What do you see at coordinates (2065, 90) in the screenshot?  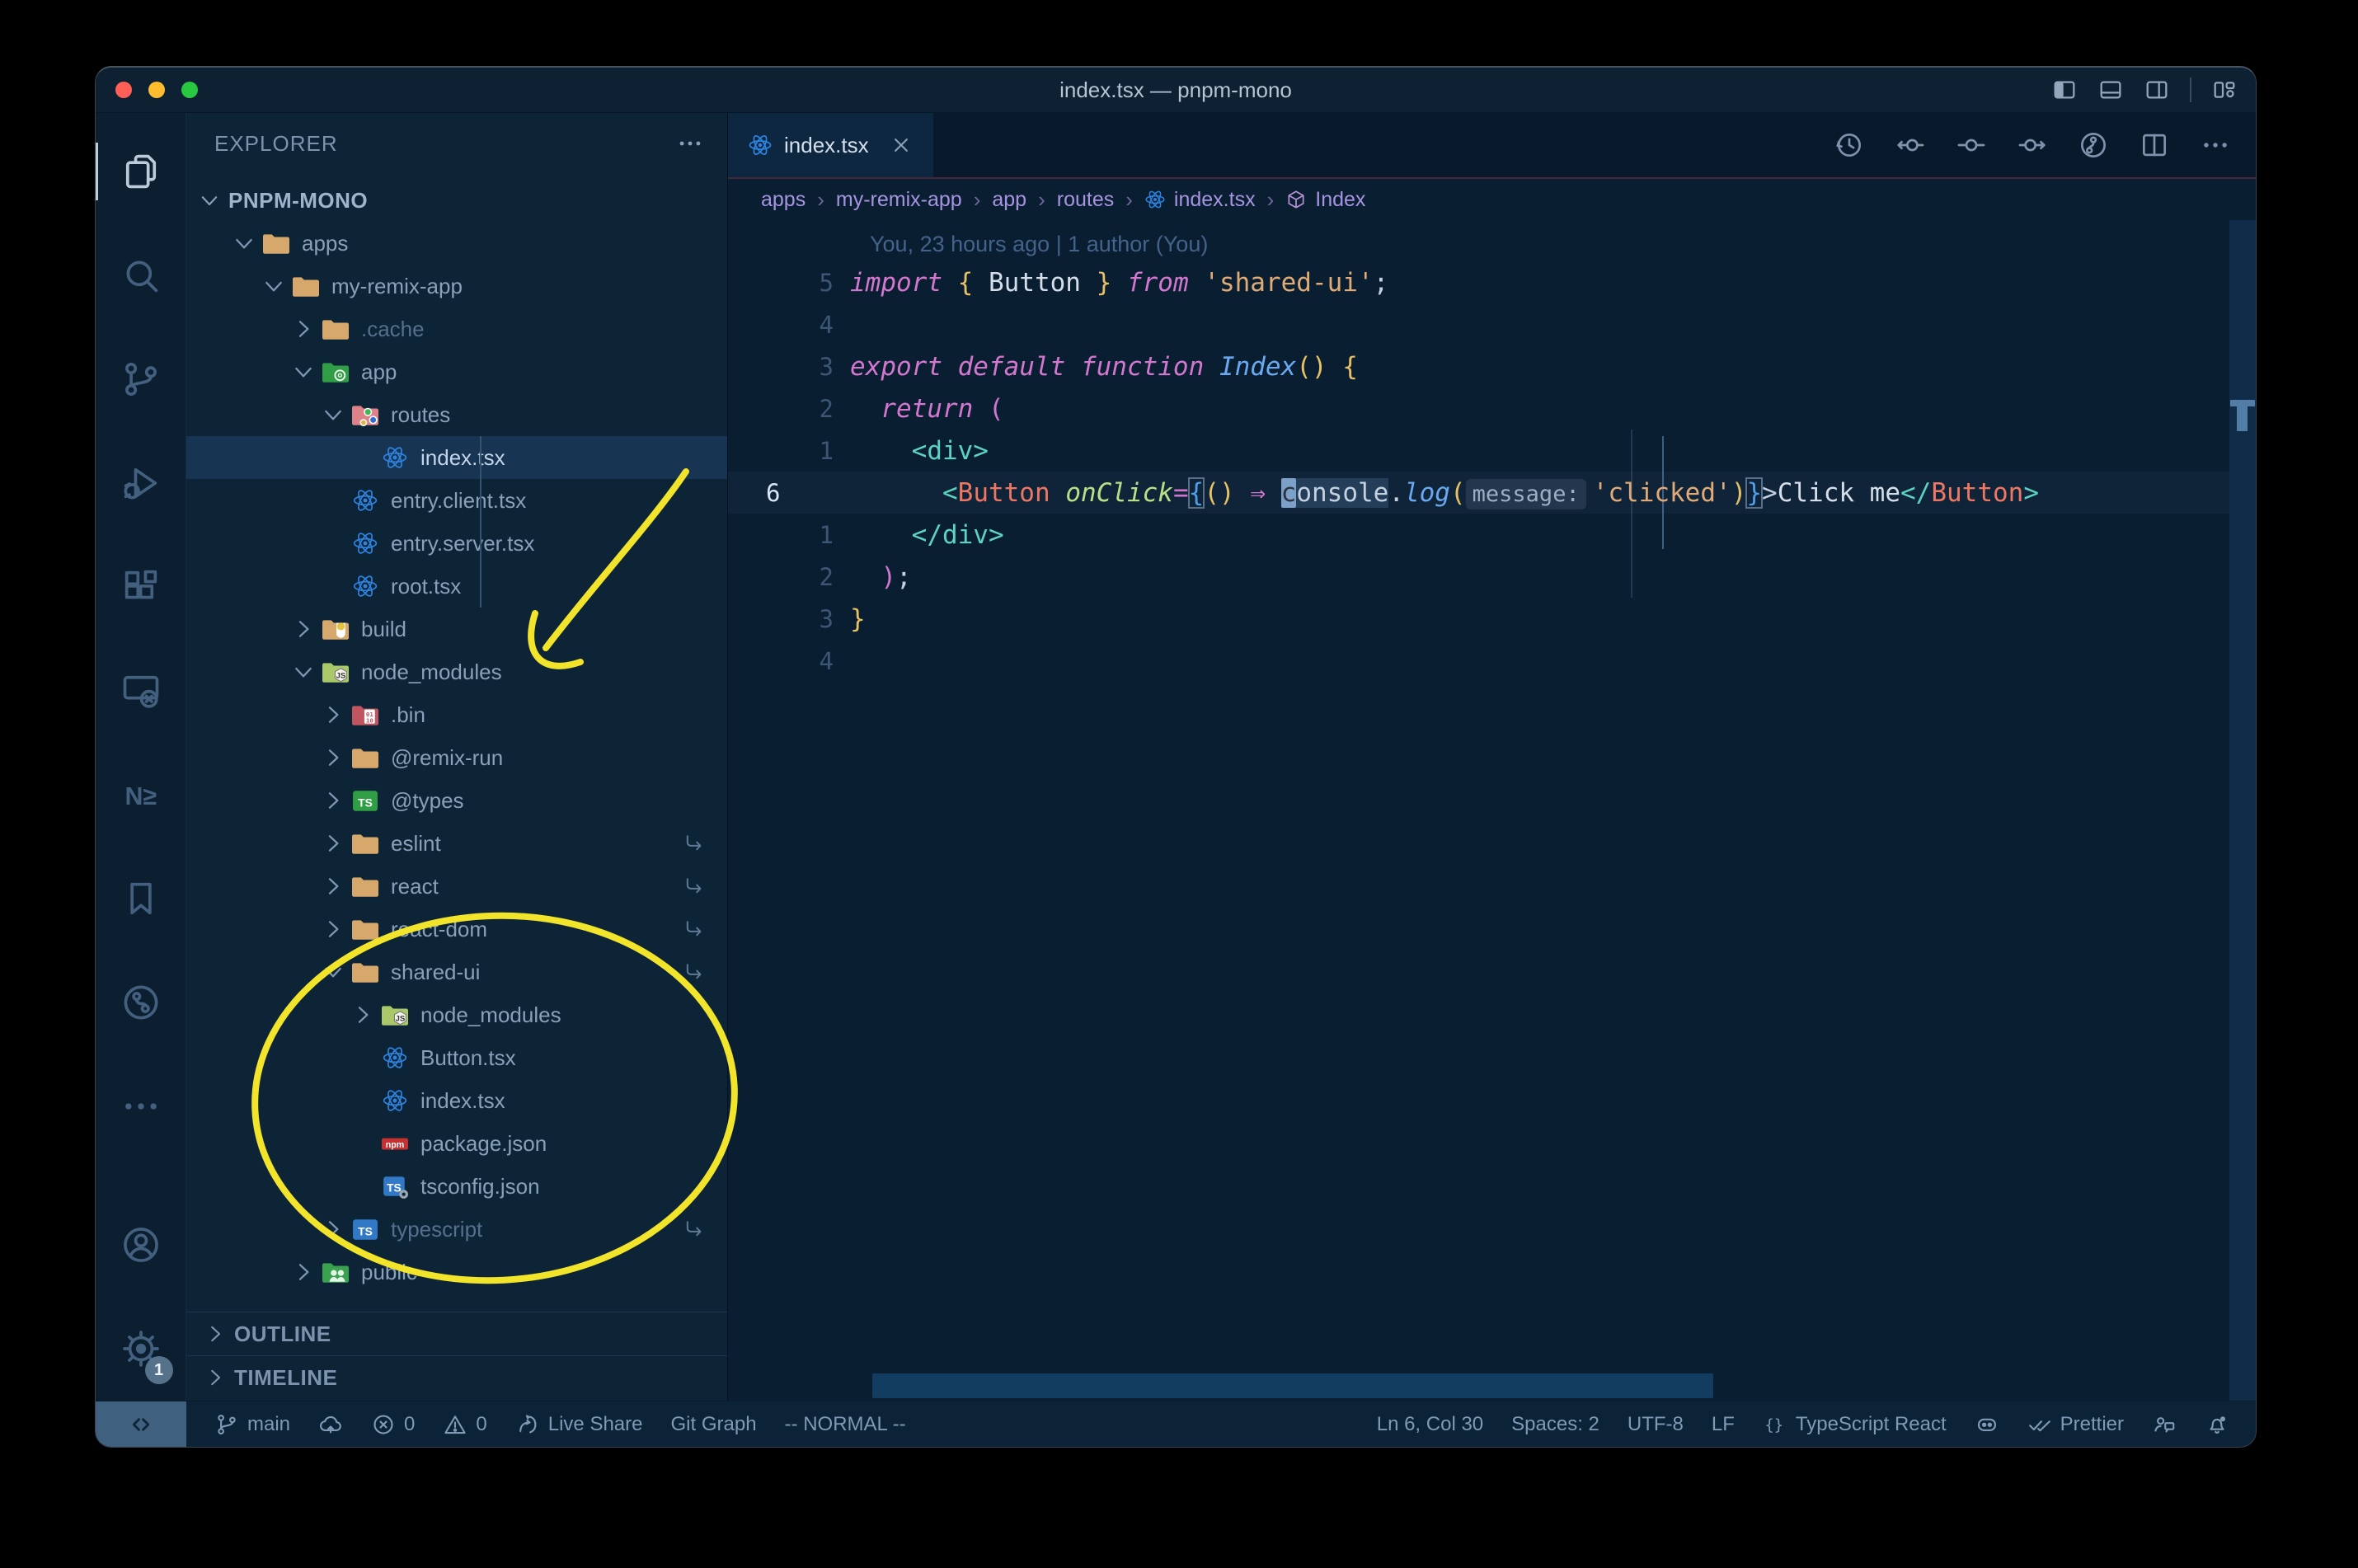 I see `toggle-primary-sidebar-button` at bounding box center [2065, 90].